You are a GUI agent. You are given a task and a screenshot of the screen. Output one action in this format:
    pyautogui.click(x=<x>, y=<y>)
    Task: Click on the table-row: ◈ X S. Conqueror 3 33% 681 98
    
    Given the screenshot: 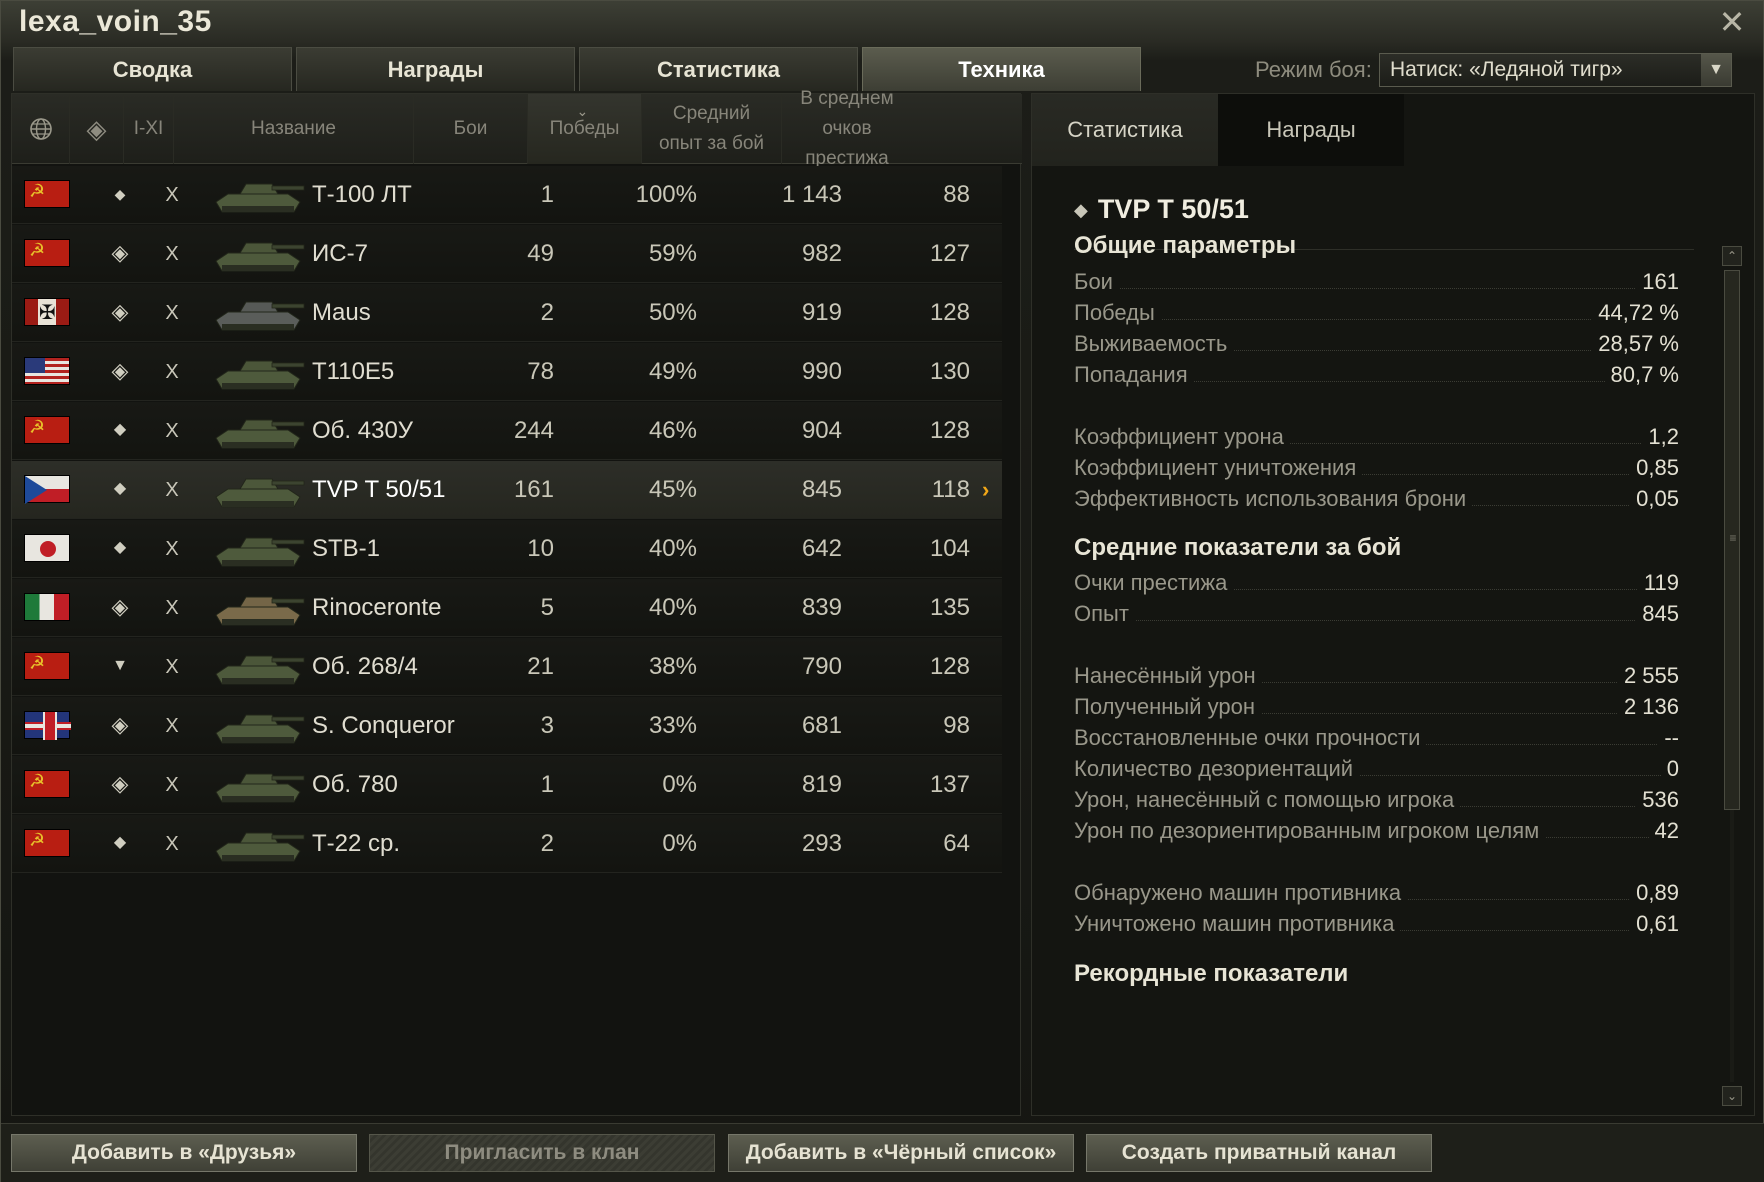 What is the action you would take?
    pyautogui.click(x=507, y=726)
    